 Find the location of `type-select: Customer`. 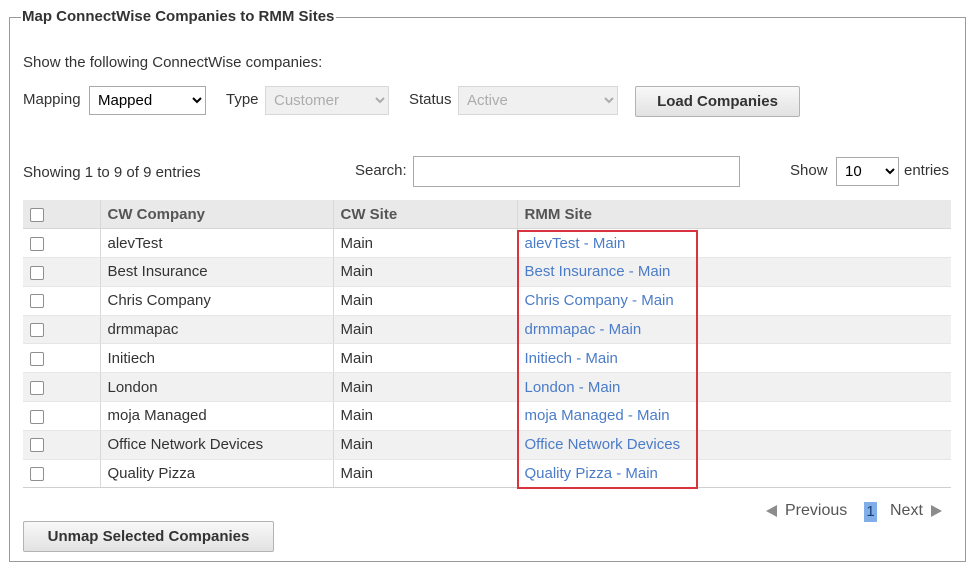

type-select: Customer is located at coordinates (327, 100).